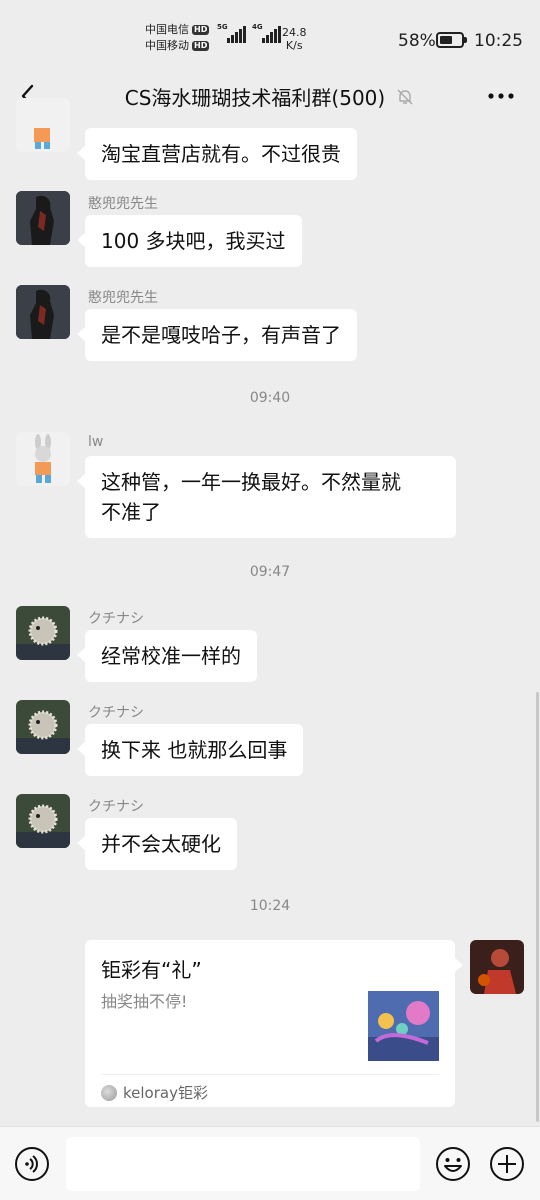 Image resolution: width=540 pixels, height=1200 pixels. I want to click on scrollbar, so click(537, 907).